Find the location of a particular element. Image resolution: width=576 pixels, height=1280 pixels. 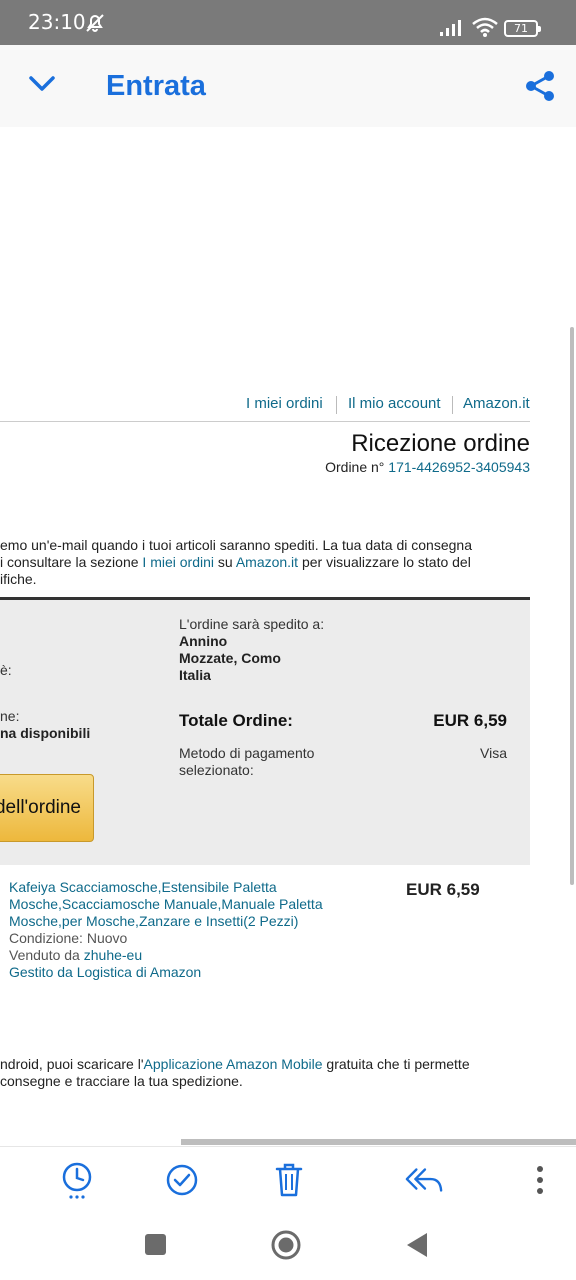

order-details-button: dell'ordine is located at coordinates (47, 808).